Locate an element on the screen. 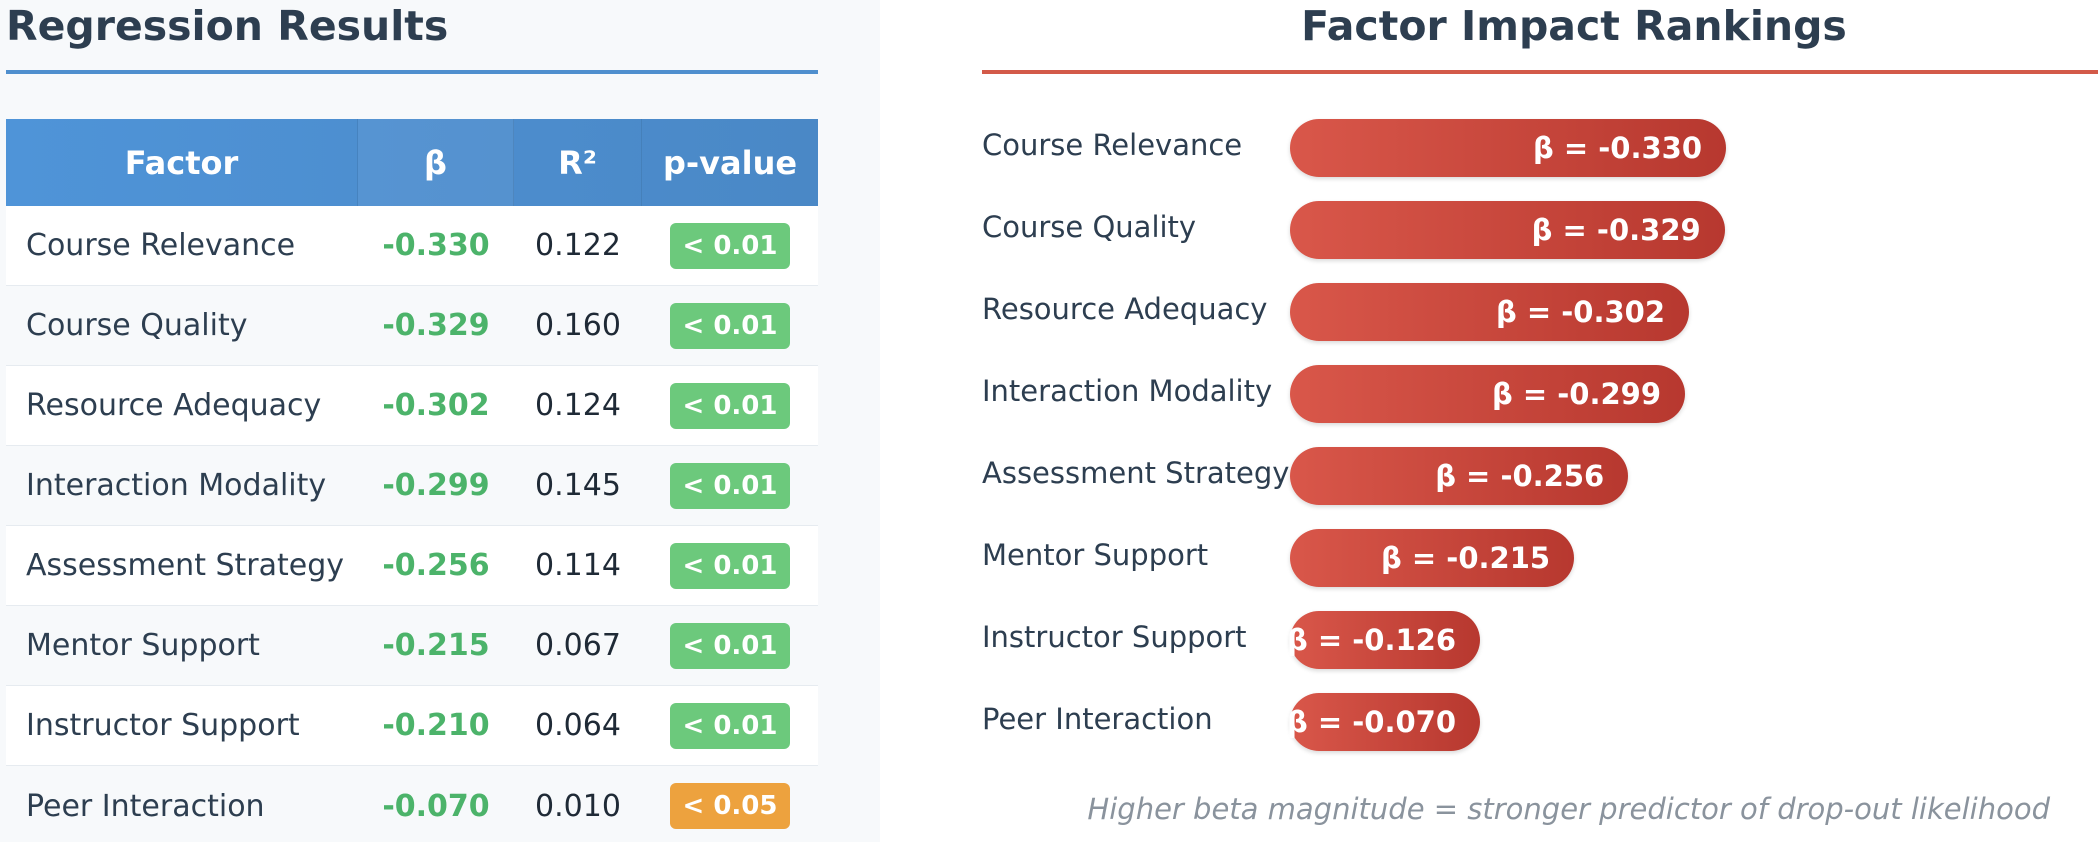 The height and width of the screenshot is (842, 2098). regression-results-title: Regression Results is located at coordinates (227, 26).